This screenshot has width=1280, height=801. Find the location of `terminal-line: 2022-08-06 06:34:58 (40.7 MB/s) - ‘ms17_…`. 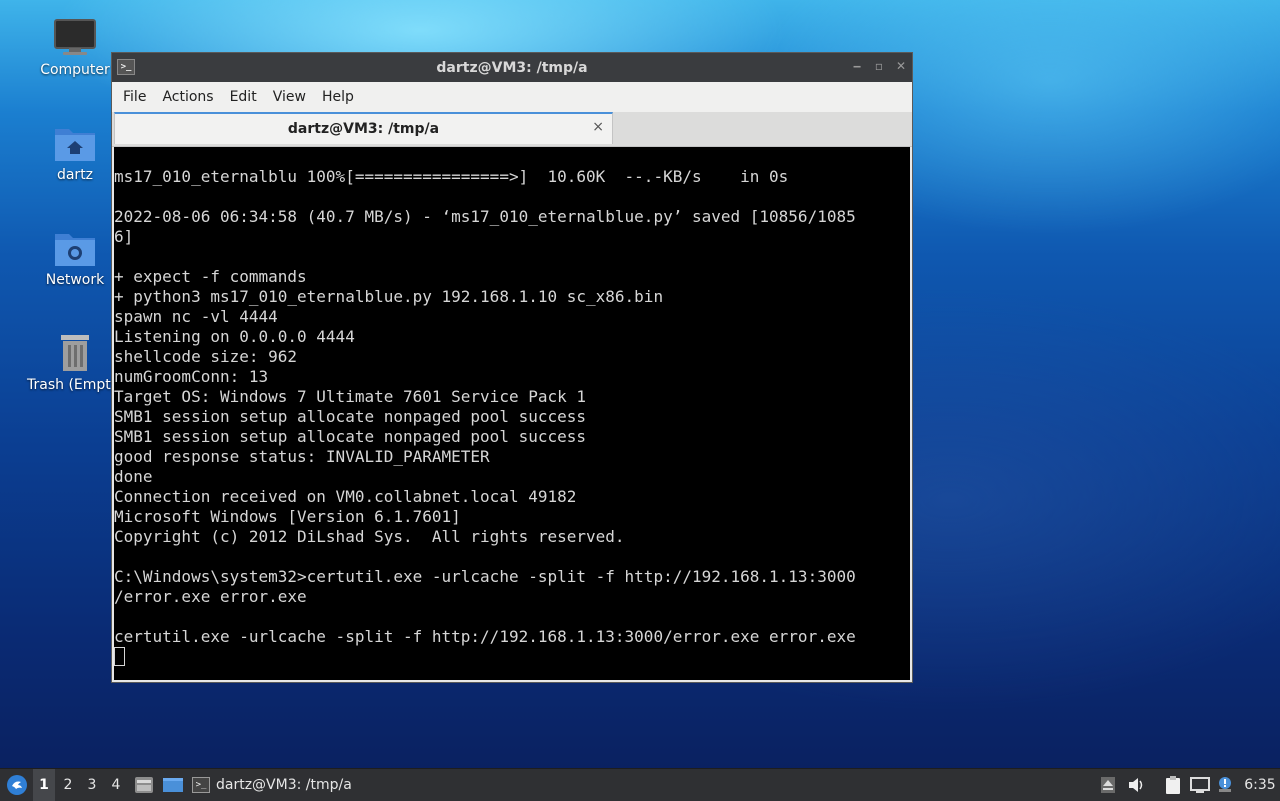

terminal-line: 2022-08-06 06:34:58 (40.7 MB/s) - ‘ms17_… is located at coordinates (485, 216).